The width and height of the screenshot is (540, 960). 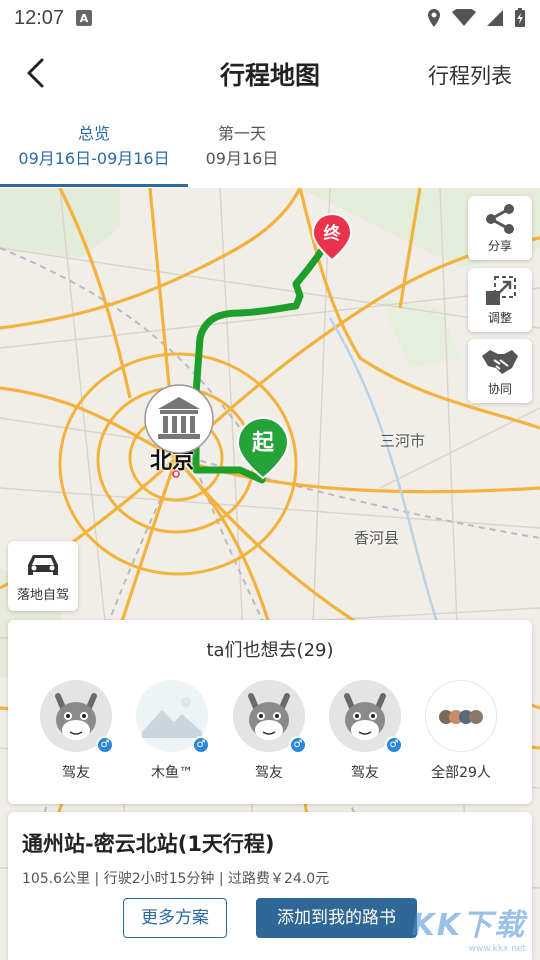 I want to click on tab-overview-date: 09月16日-09月16日, so click(x=94, y=158).